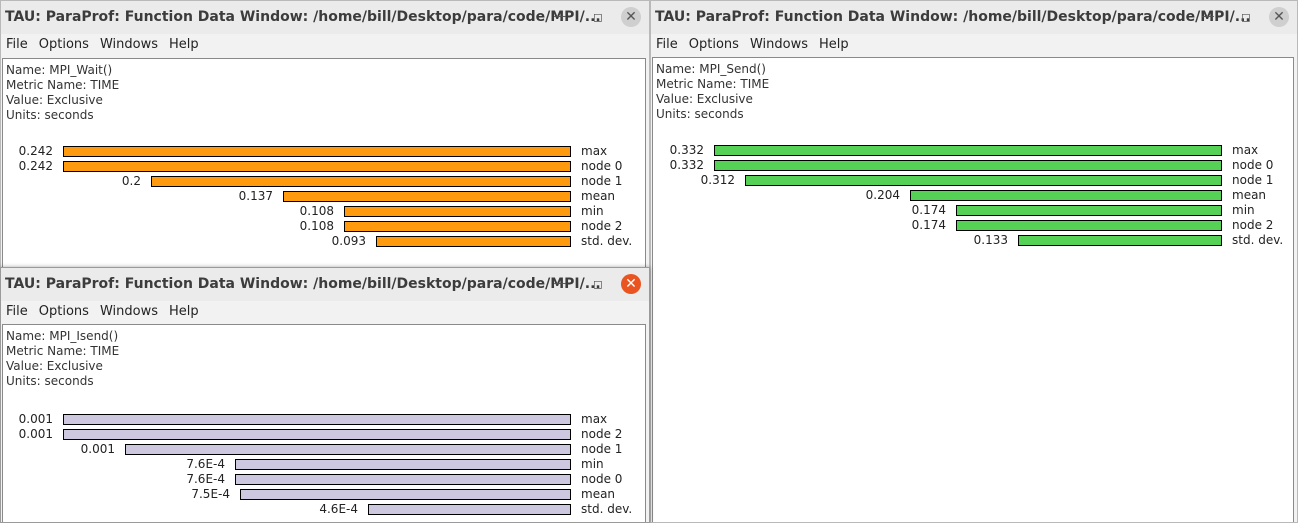 The width and height of the screenshot is (1298, 523). I want to click on chart-row: 7.6E-4 node 0, so click(323, 479).